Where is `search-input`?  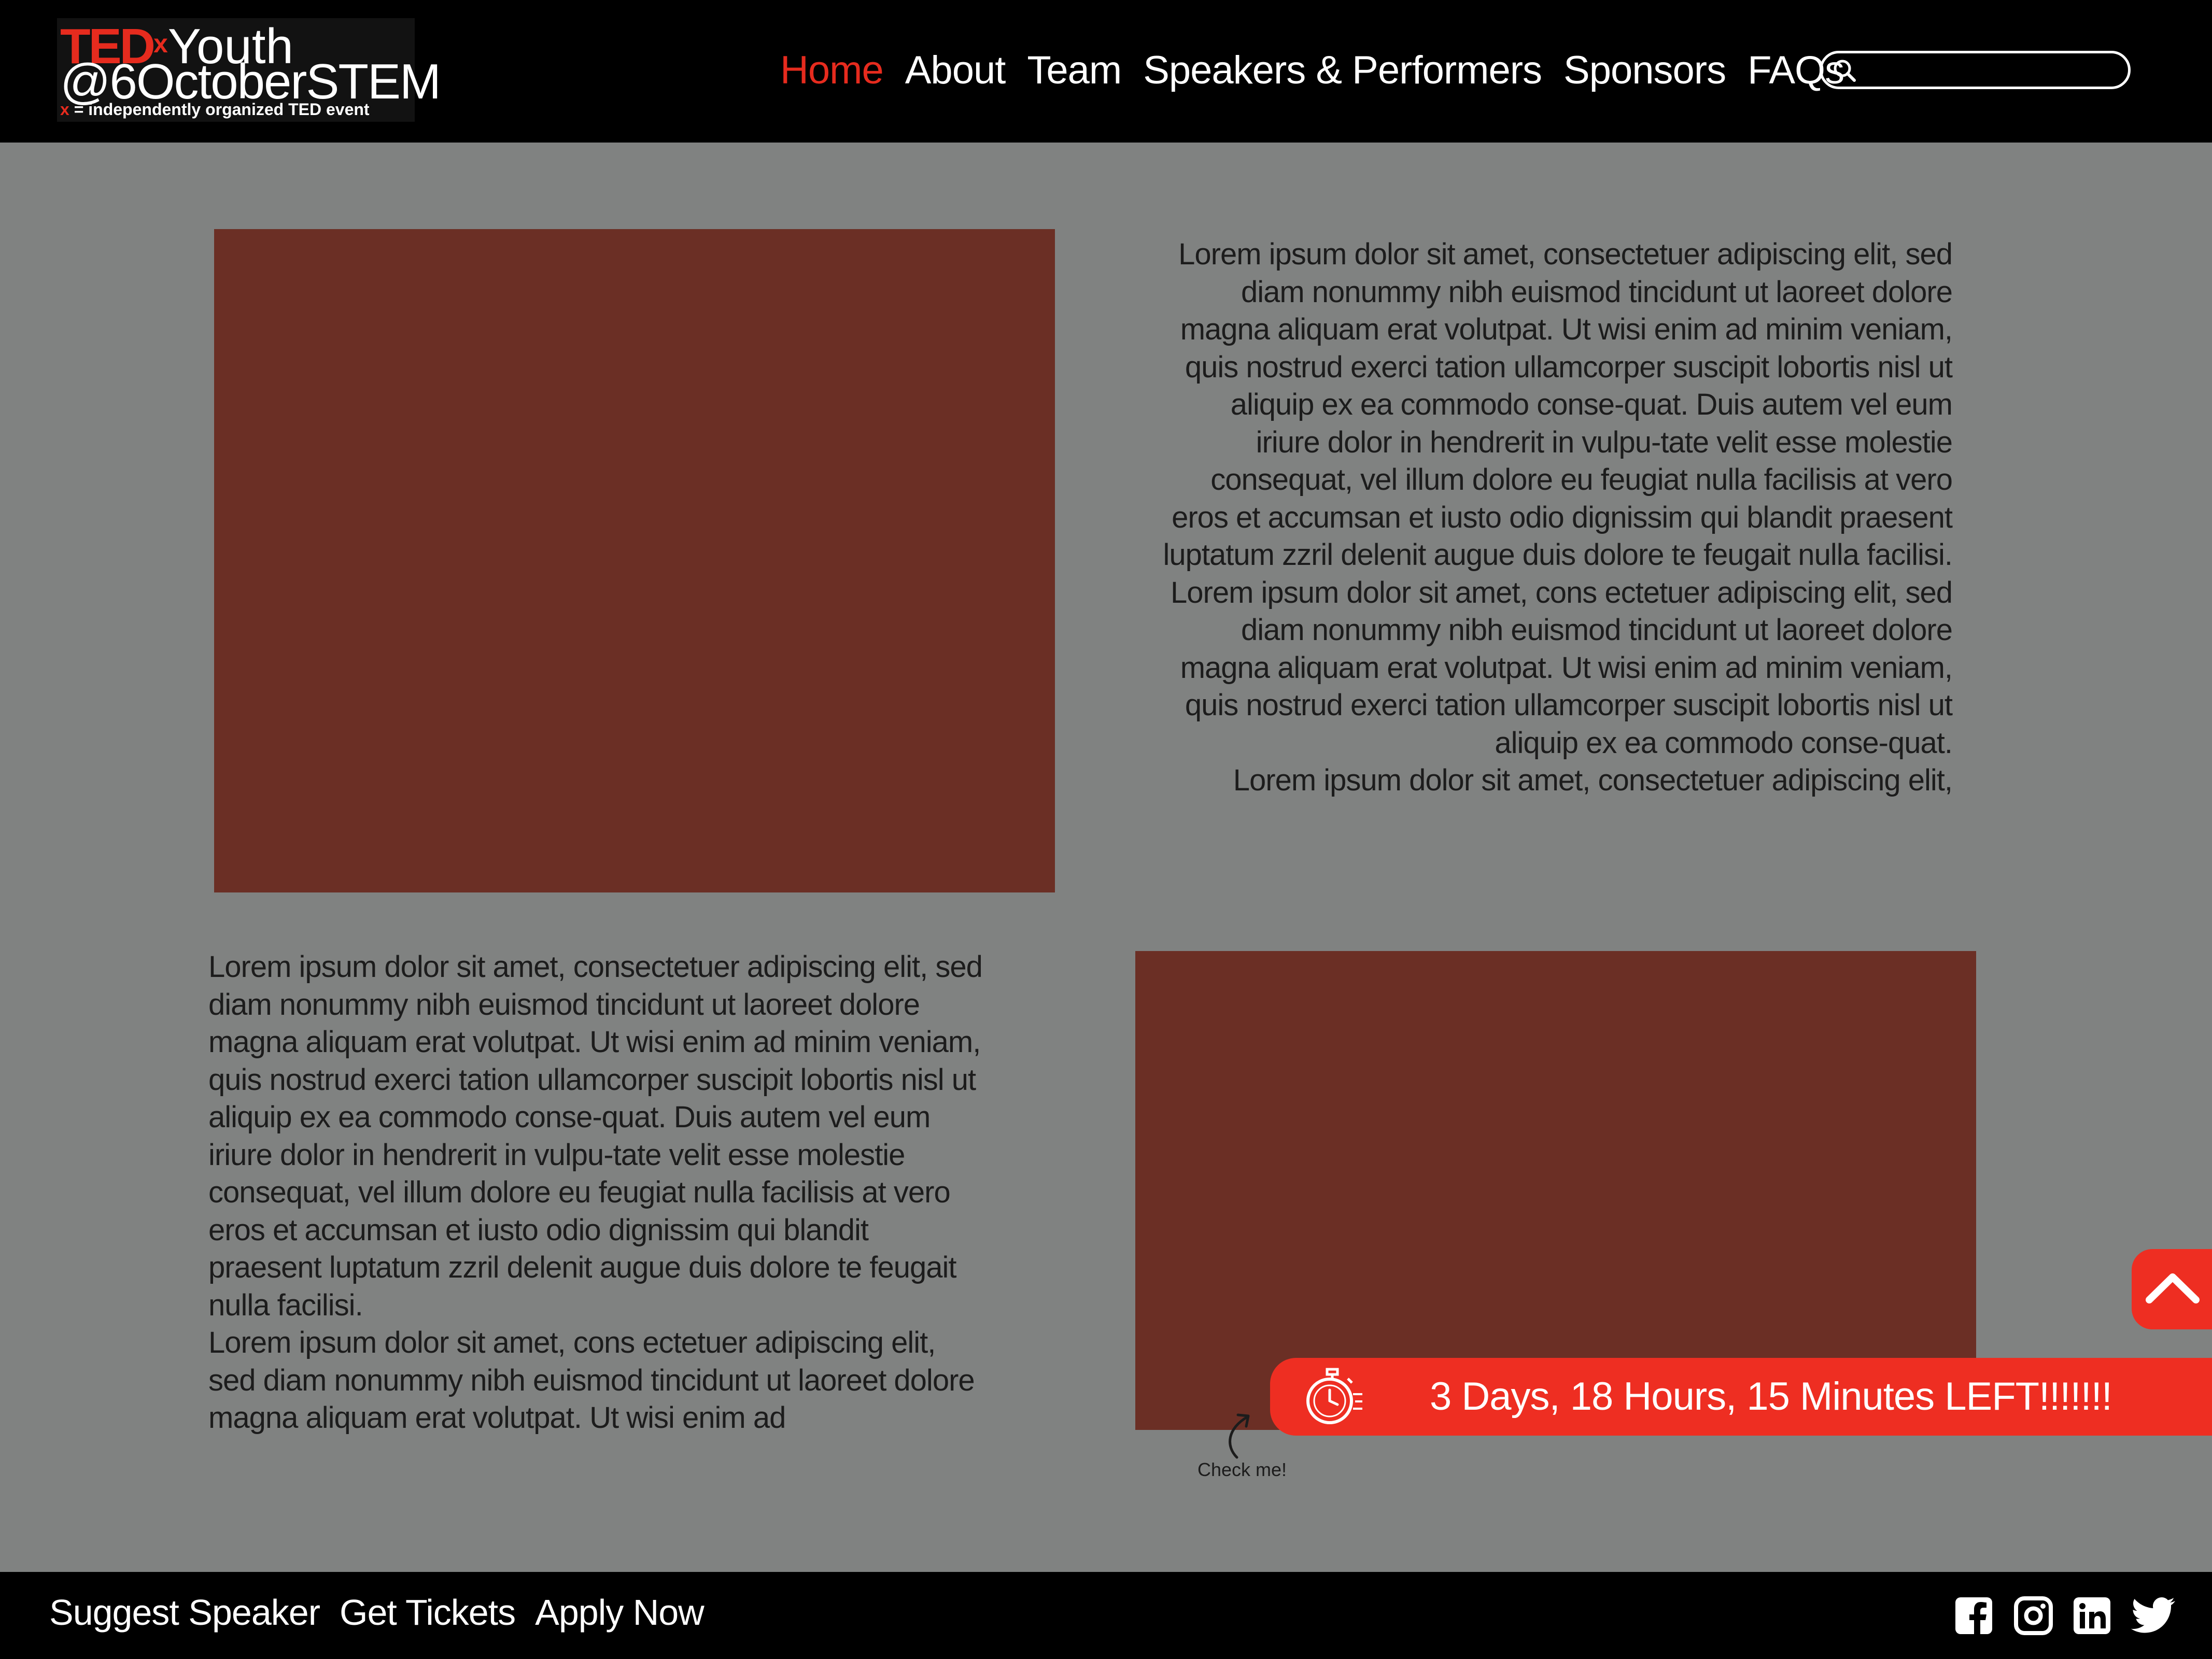
search-input is located at coordinates (1994, 71).